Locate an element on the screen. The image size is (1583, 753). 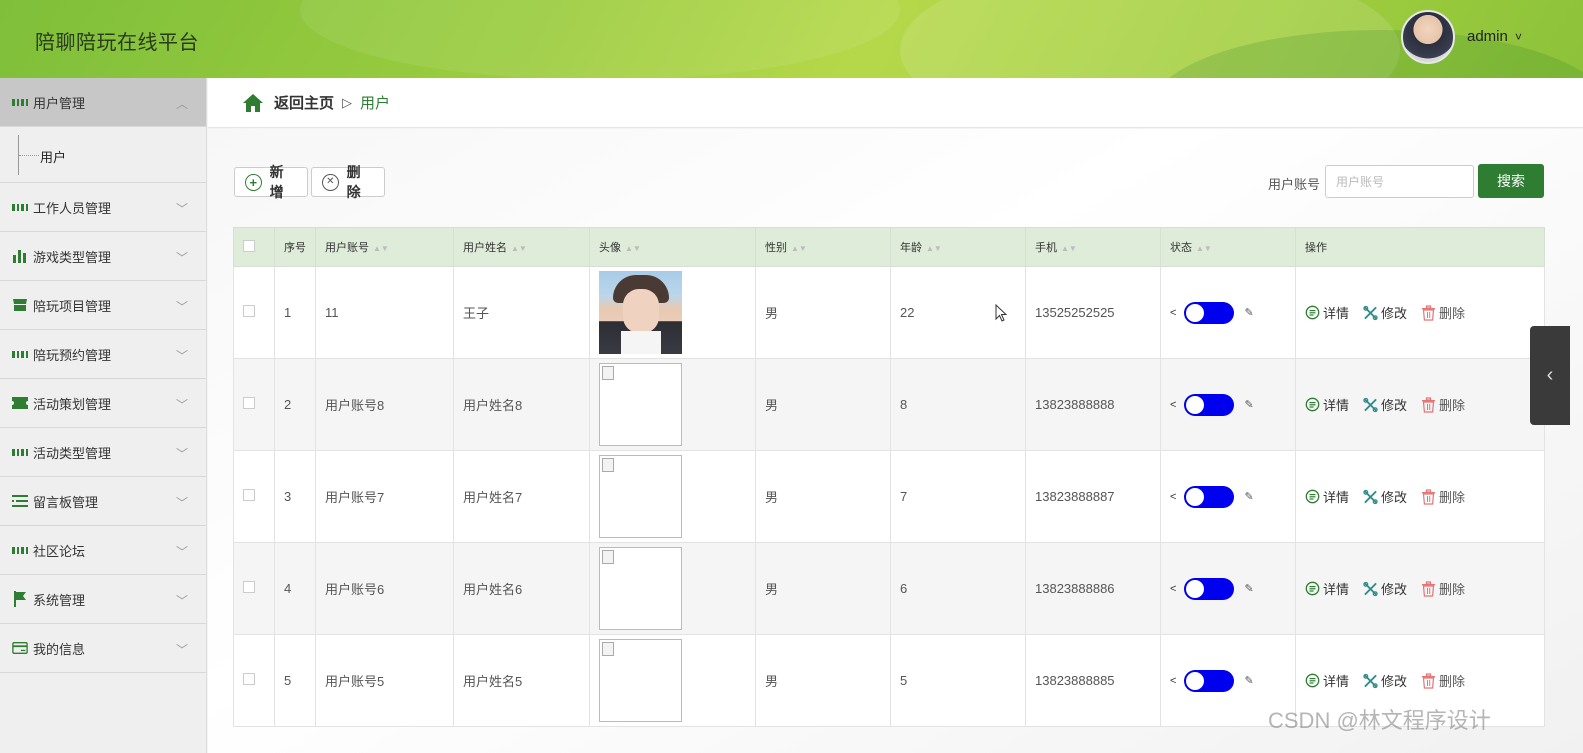
home-icon is located at coordinates (253, 103).